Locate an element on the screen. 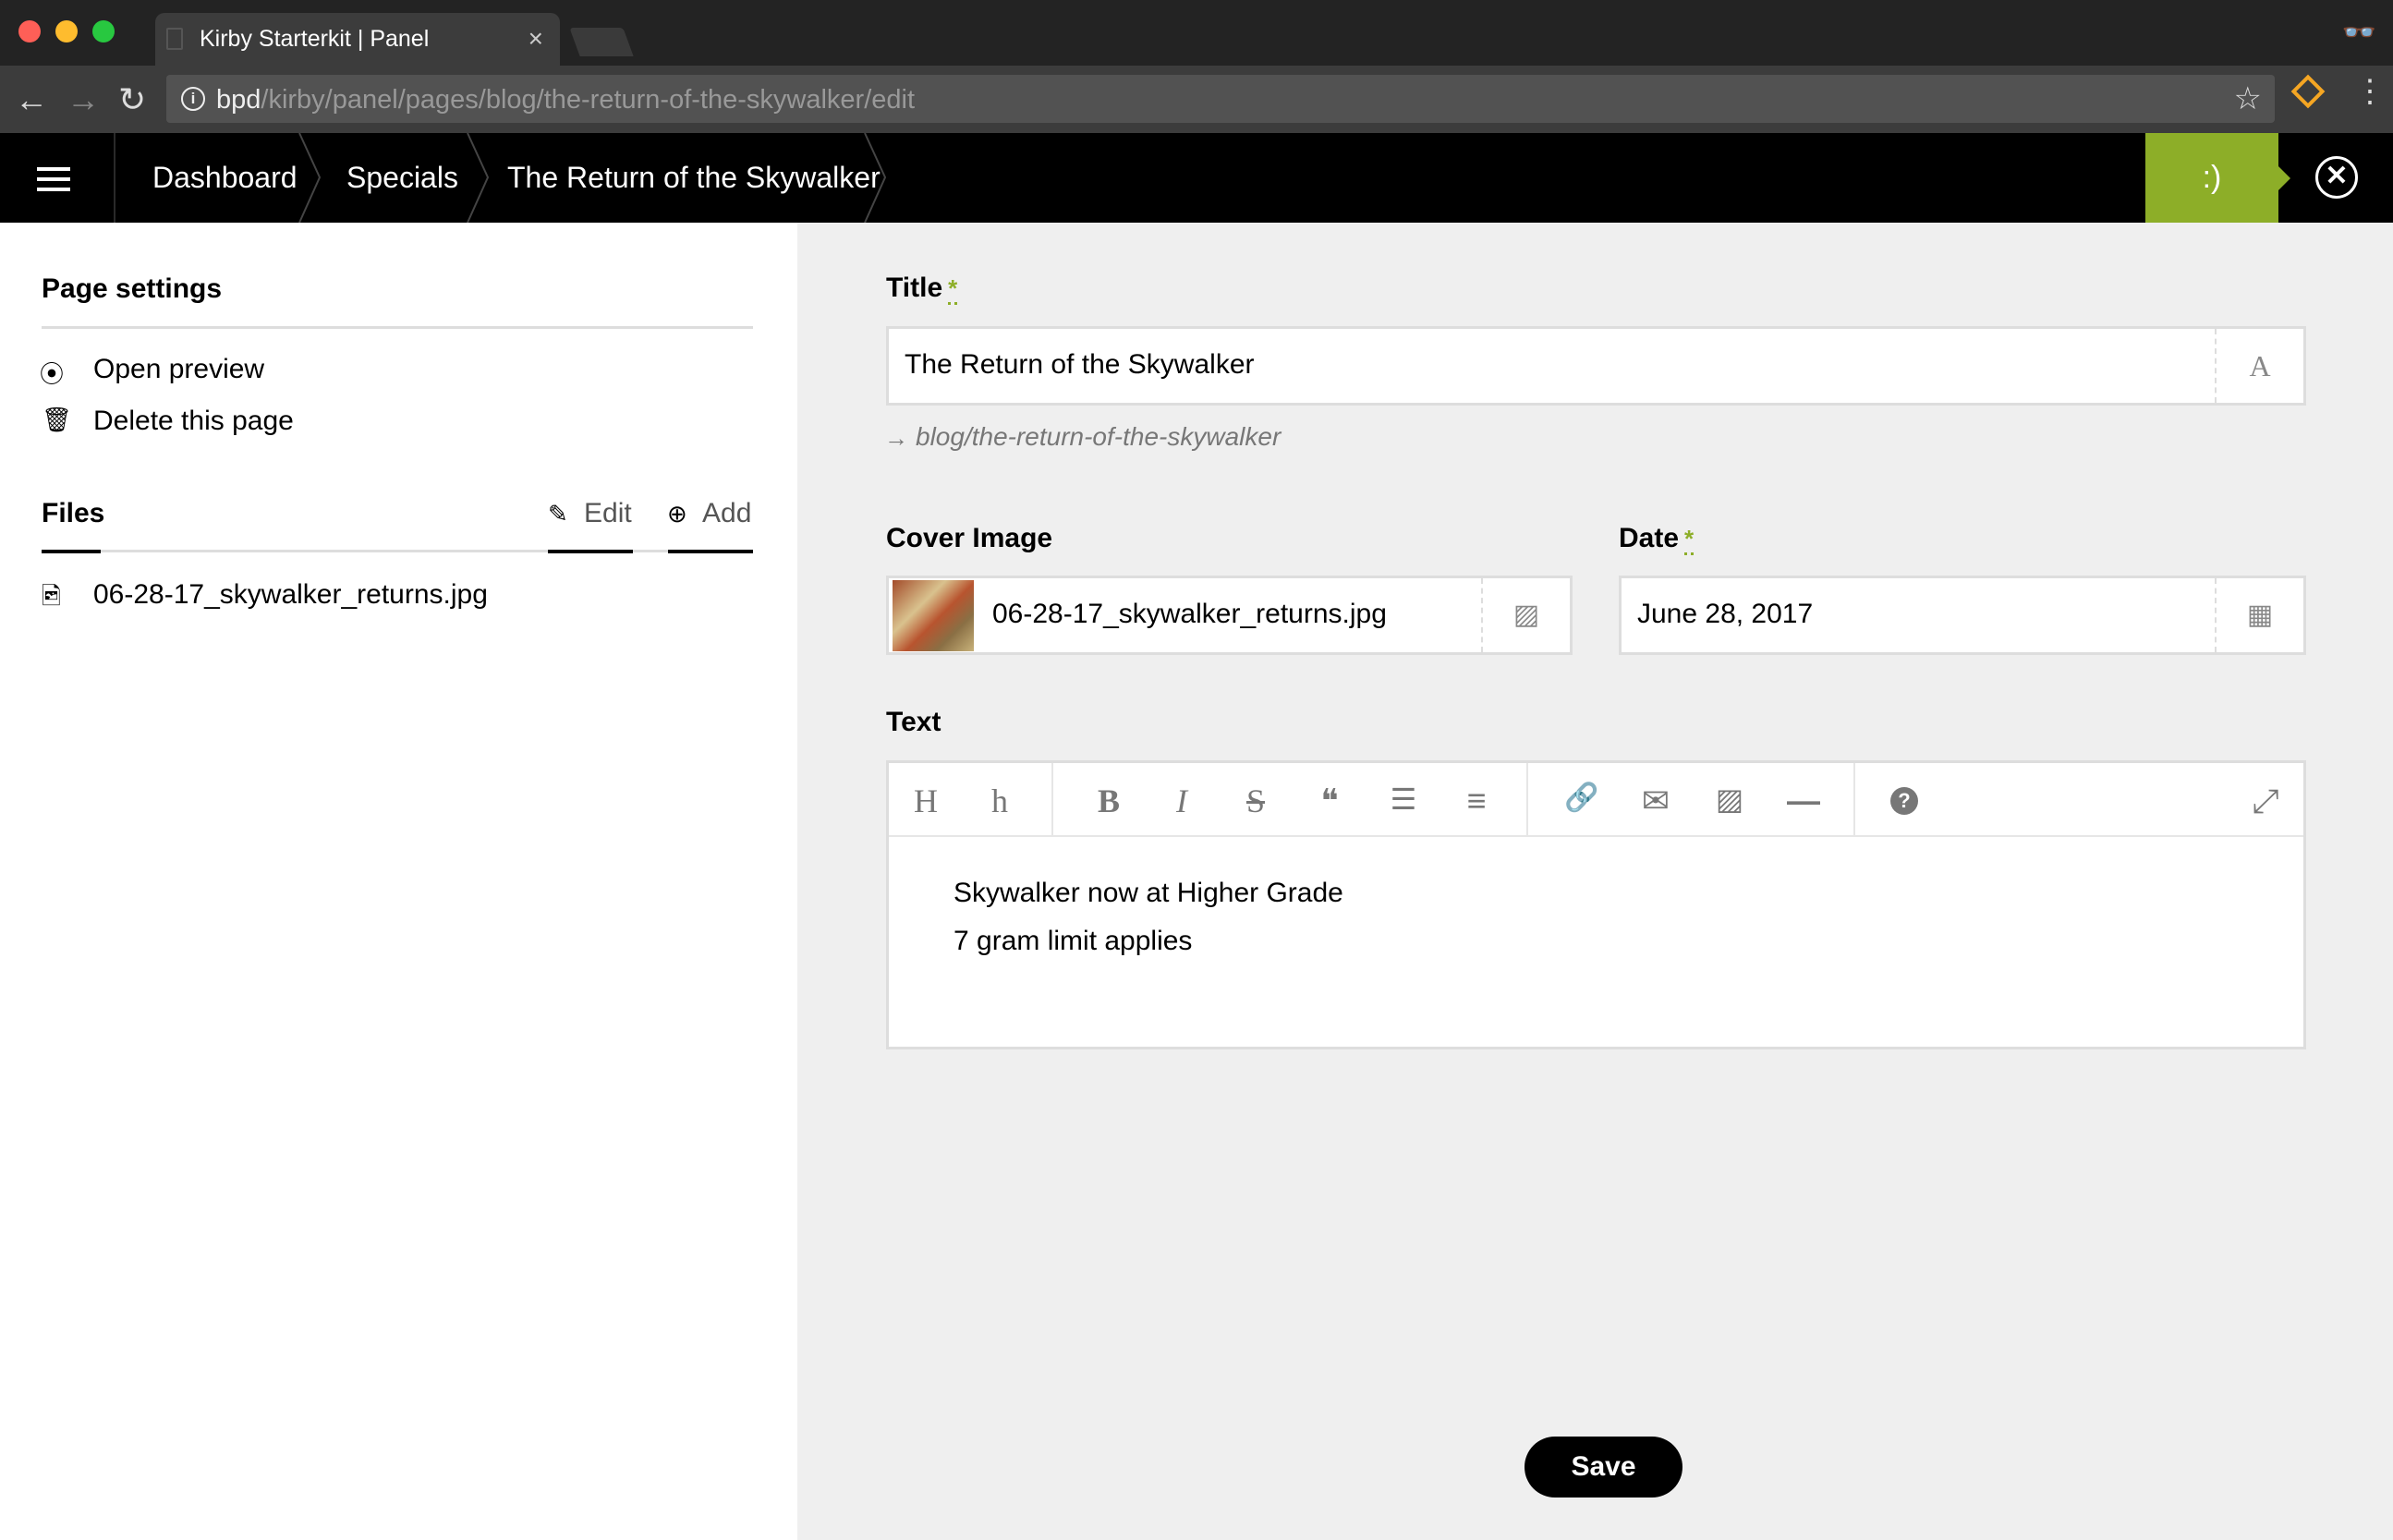  files-add-underline is located at coordinates (710, 552).